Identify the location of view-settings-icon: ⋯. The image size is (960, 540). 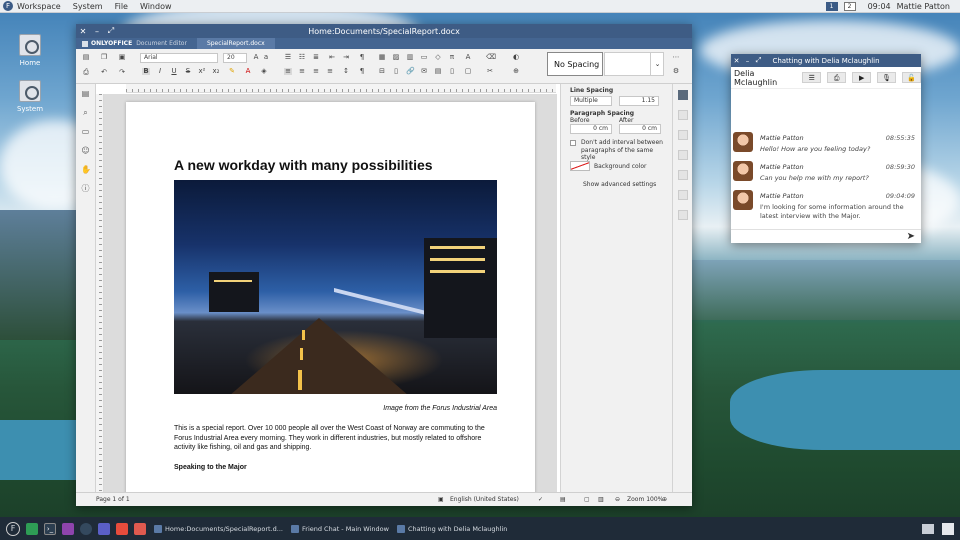
(676, 57).